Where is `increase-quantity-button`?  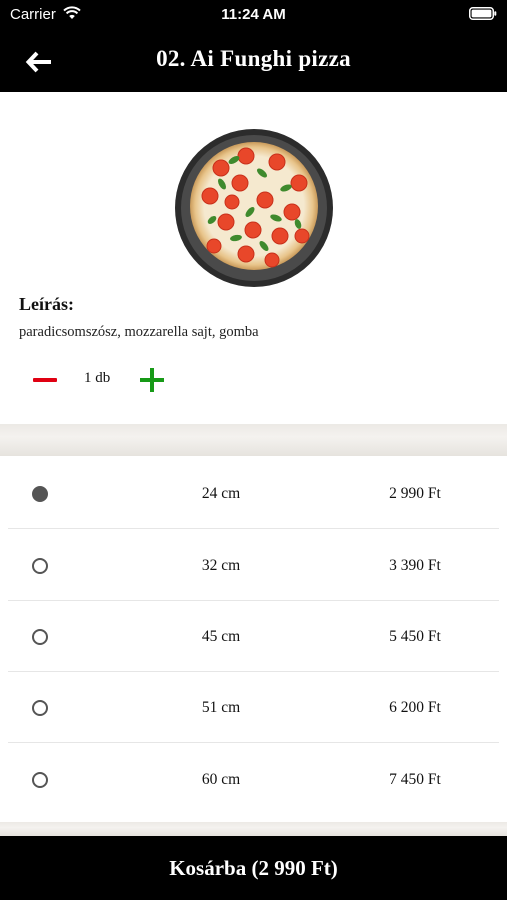
increase-quantity-button is located at coordinates (152, 380).